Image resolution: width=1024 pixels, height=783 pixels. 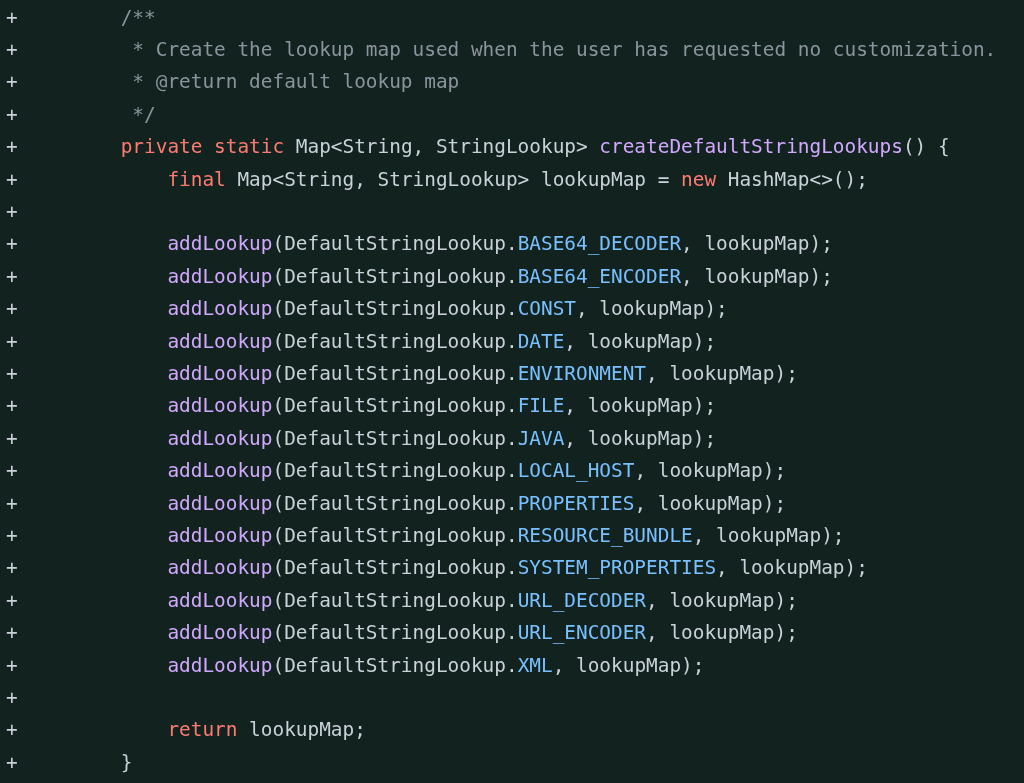 What do you see at coordinates (441, 341) in the screenshot?
I see `code-line: addLookup(DefaultStringLookup.DATE, lookupMap);` at bounding box center [441, 341].